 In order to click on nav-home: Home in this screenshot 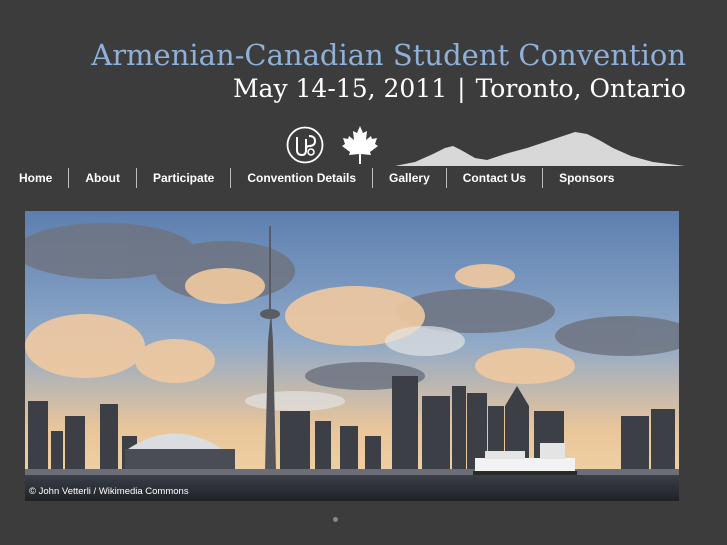, I will do `click(34, 178)`.